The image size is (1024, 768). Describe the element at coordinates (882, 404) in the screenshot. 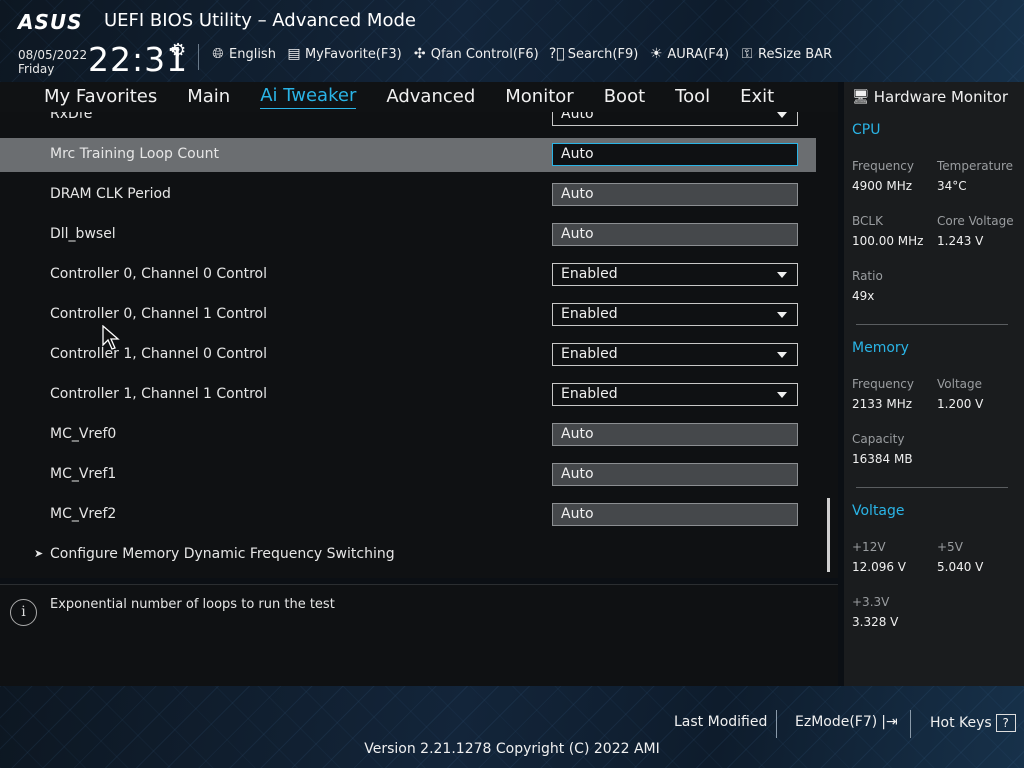

I see `memory-frequency-value: 2133 MHz` at that location.